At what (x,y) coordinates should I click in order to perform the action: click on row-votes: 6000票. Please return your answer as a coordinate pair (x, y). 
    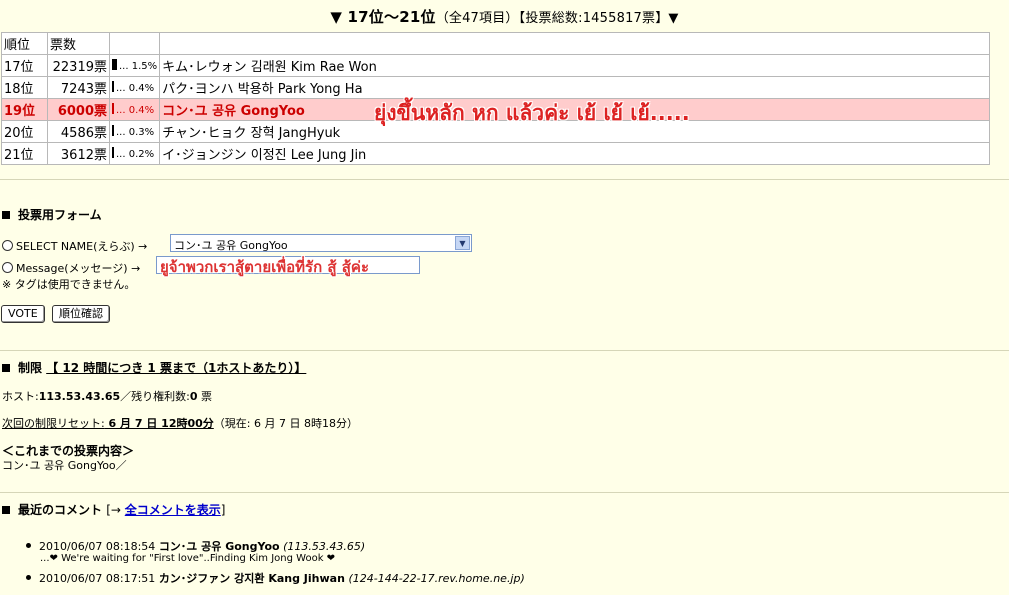
    Looking at the image, I should click on (78, 109).